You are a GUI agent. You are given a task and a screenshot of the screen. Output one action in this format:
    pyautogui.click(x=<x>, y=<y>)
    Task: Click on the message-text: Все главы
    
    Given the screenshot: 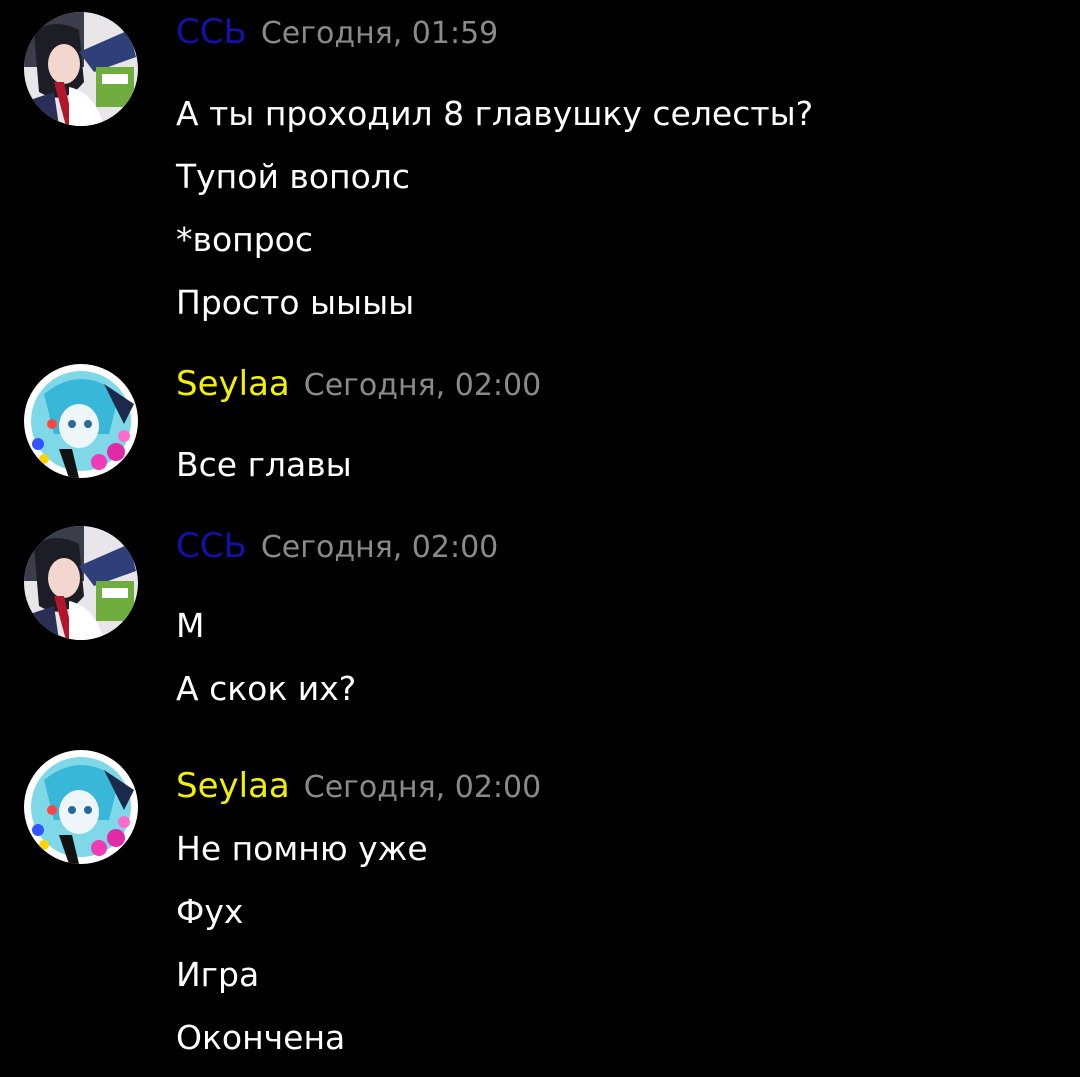 What is the action you would take?
    pyautogui.click(x=264, y=464)
    